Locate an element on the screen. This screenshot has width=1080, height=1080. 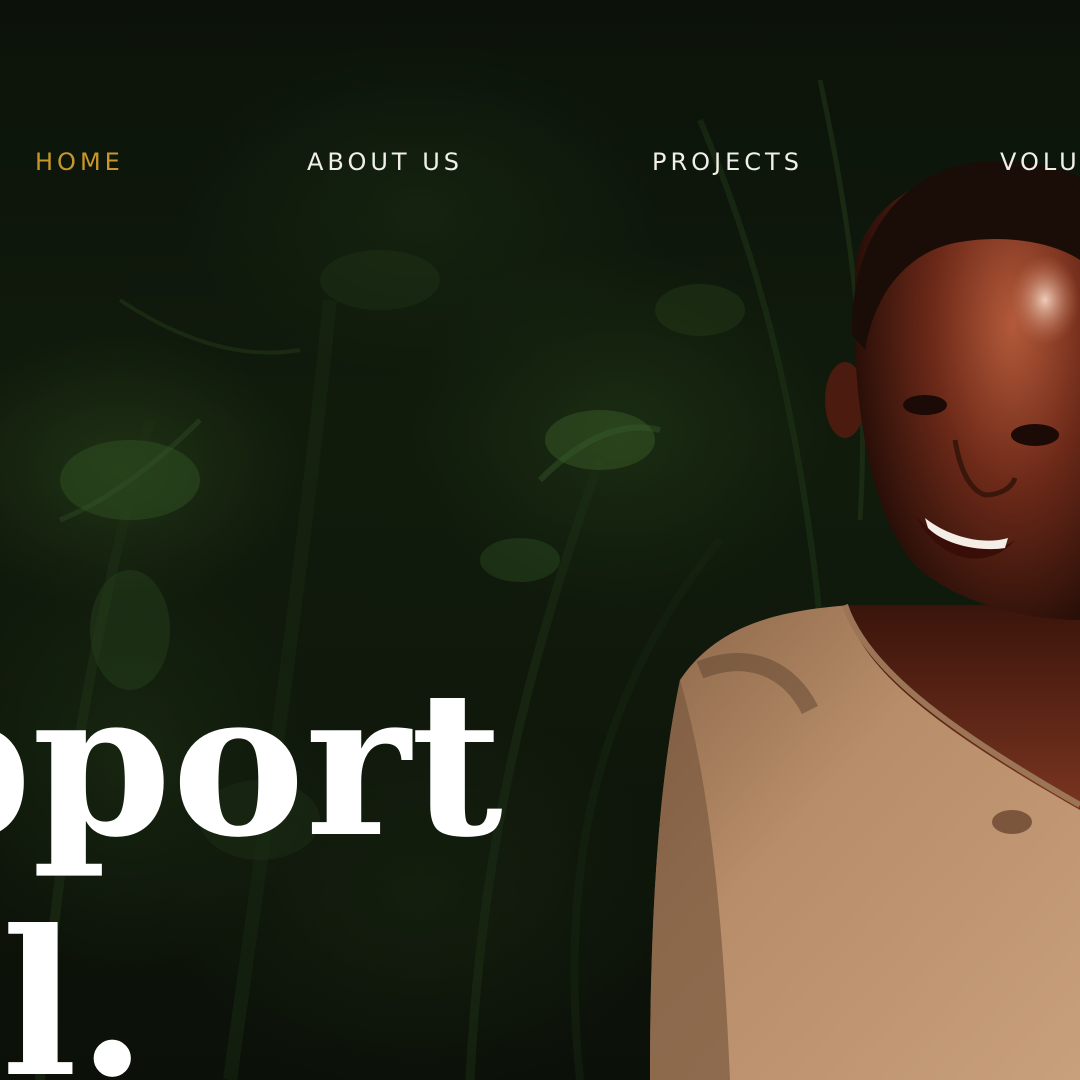
nav-item-volunteer: VOLU is located at coordinates (1040, 162).